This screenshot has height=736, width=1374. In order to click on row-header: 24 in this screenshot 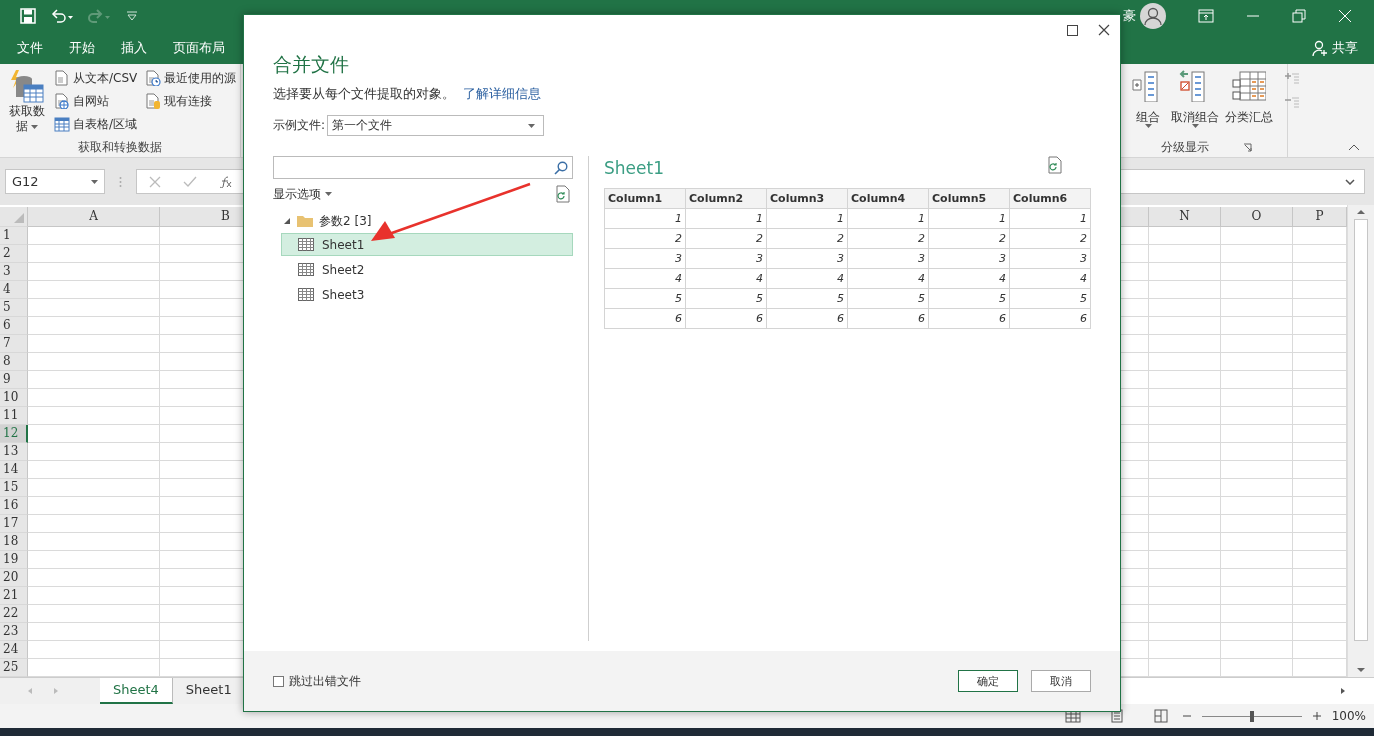, I will do `click(14, 650)`.